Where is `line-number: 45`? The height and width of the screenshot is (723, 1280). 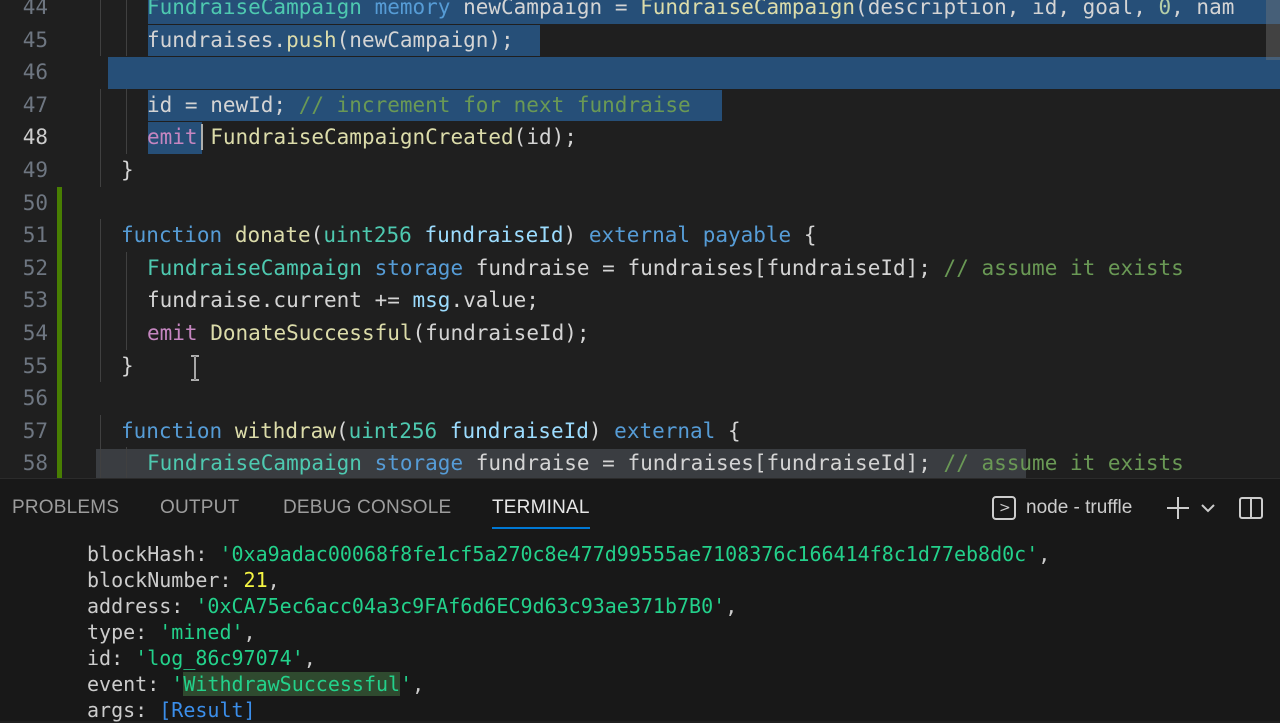
line-number: 45 is located at coordinates (24, 40).